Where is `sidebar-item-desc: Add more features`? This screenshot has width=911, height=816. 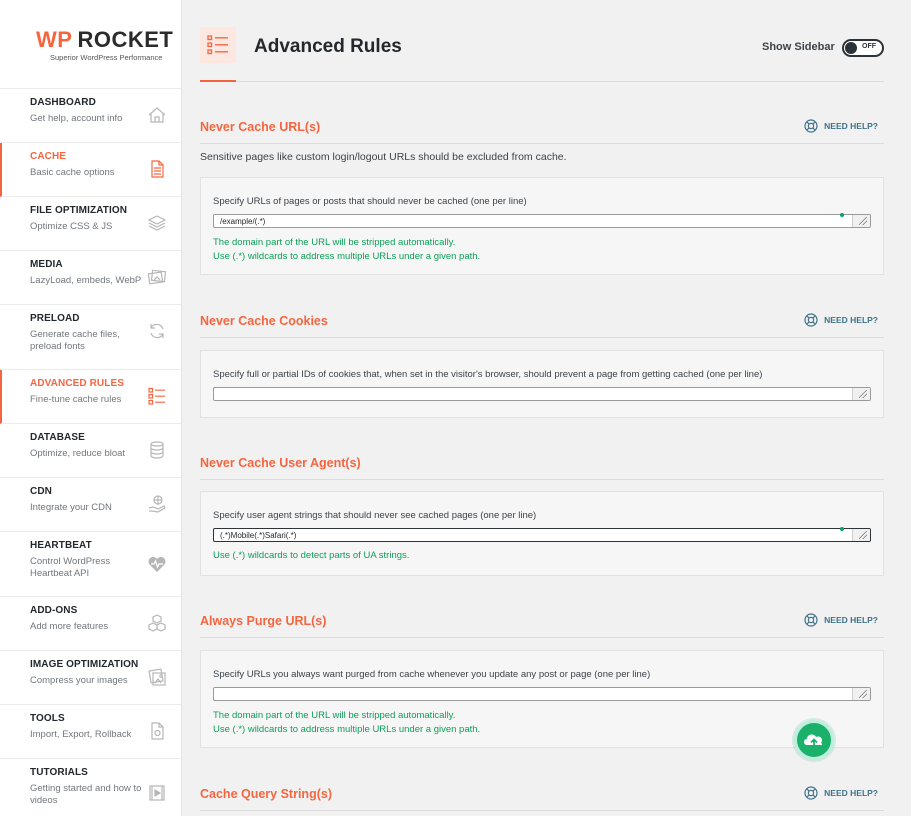
sidebar-item-desc: Add more features is located at coordinates (69, 626).